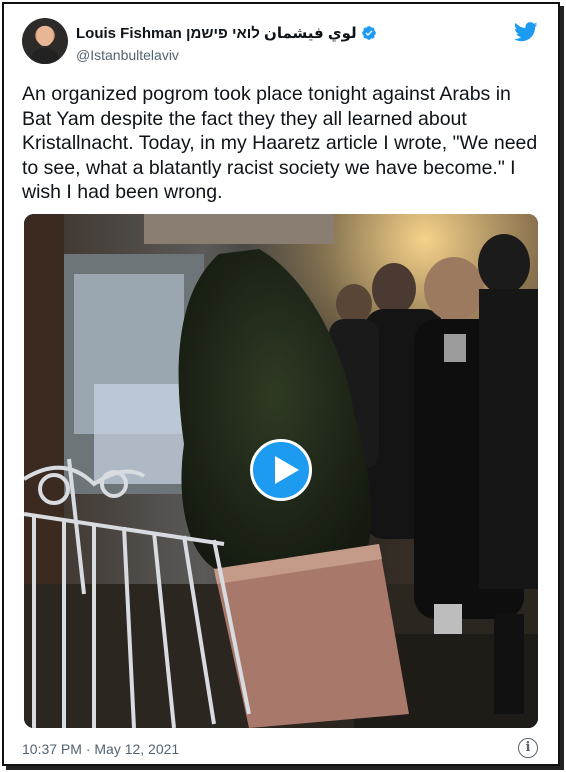 This screenshot has height=772, width=566. Describe the element at coordinates (100, 749) in the screenshot. I see `tweet-timestamp: 10:37 PM · May 12, 2021` at that location.